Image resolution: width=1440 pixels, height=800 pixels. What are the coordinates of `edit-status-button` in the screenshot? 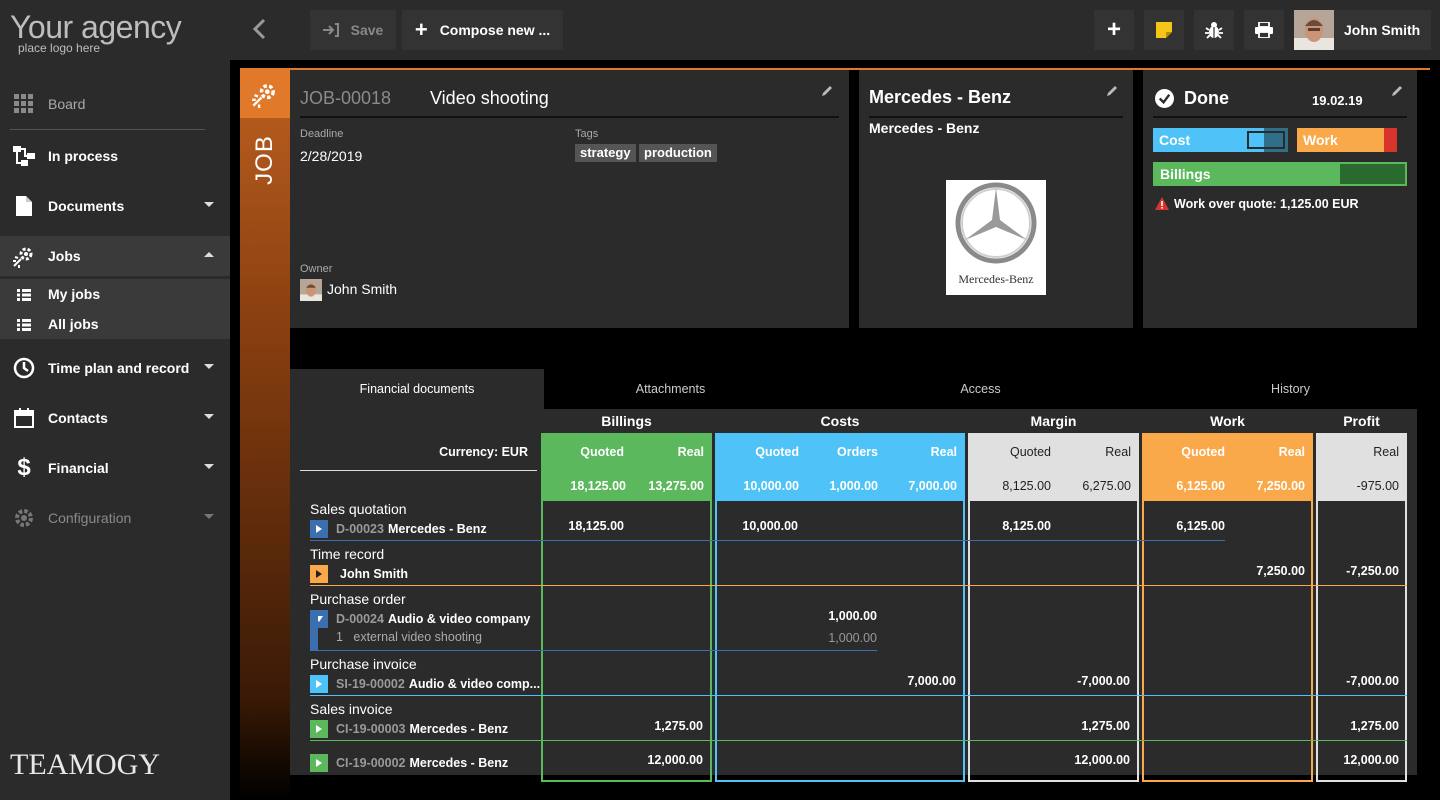 It's located at (1397, 93).